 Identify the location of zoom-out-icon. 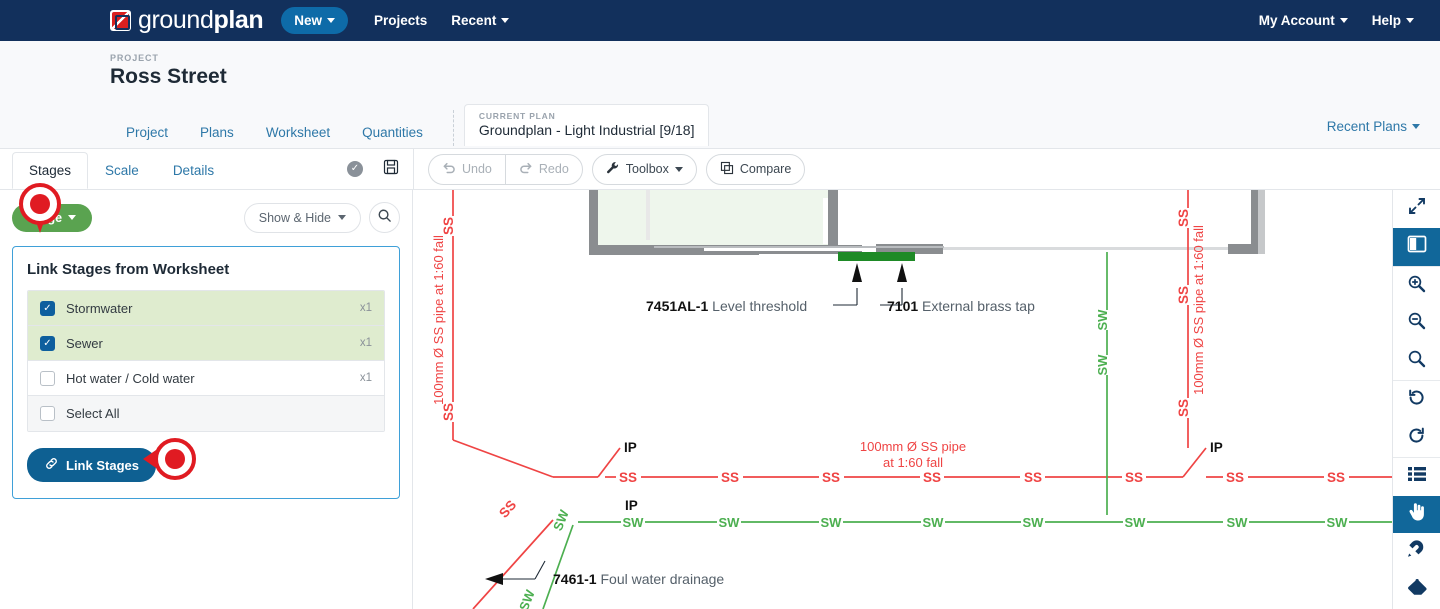
(1416, 323).